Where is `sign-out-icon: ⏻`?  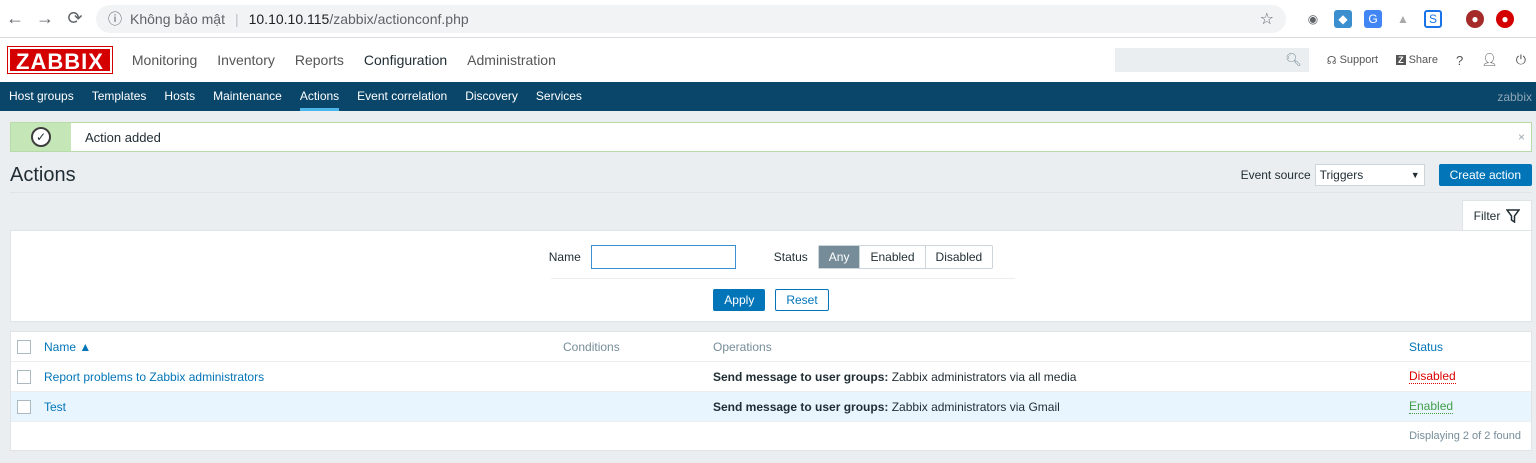
sign-out-icon: ⏻ is located at coordinates (1521, 60).